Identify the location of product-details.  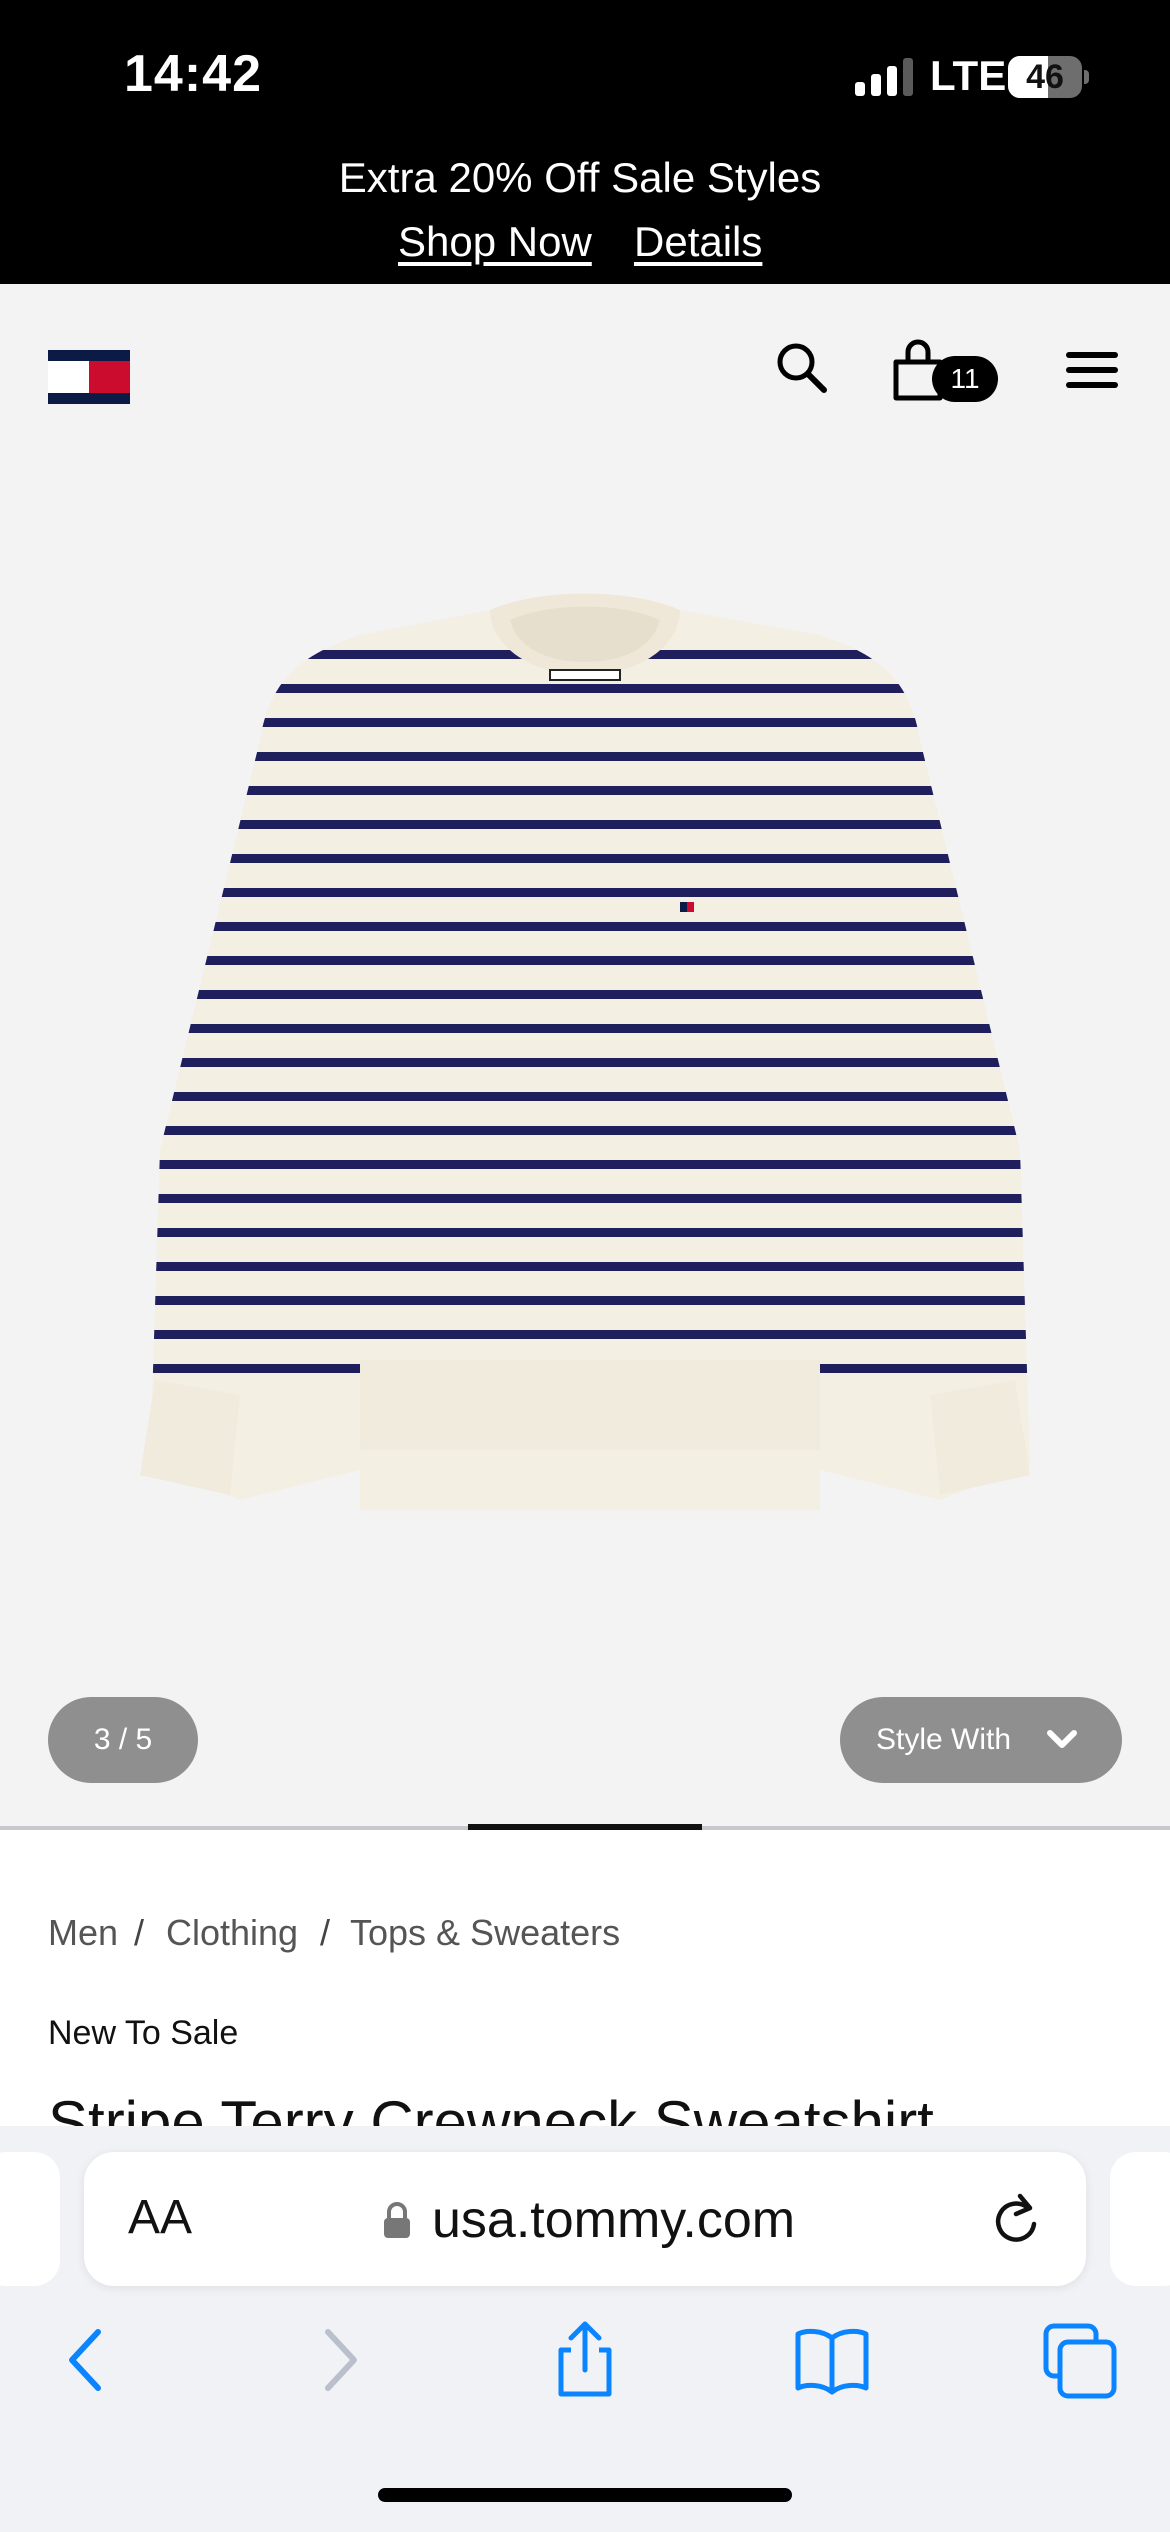
(585, 1980).